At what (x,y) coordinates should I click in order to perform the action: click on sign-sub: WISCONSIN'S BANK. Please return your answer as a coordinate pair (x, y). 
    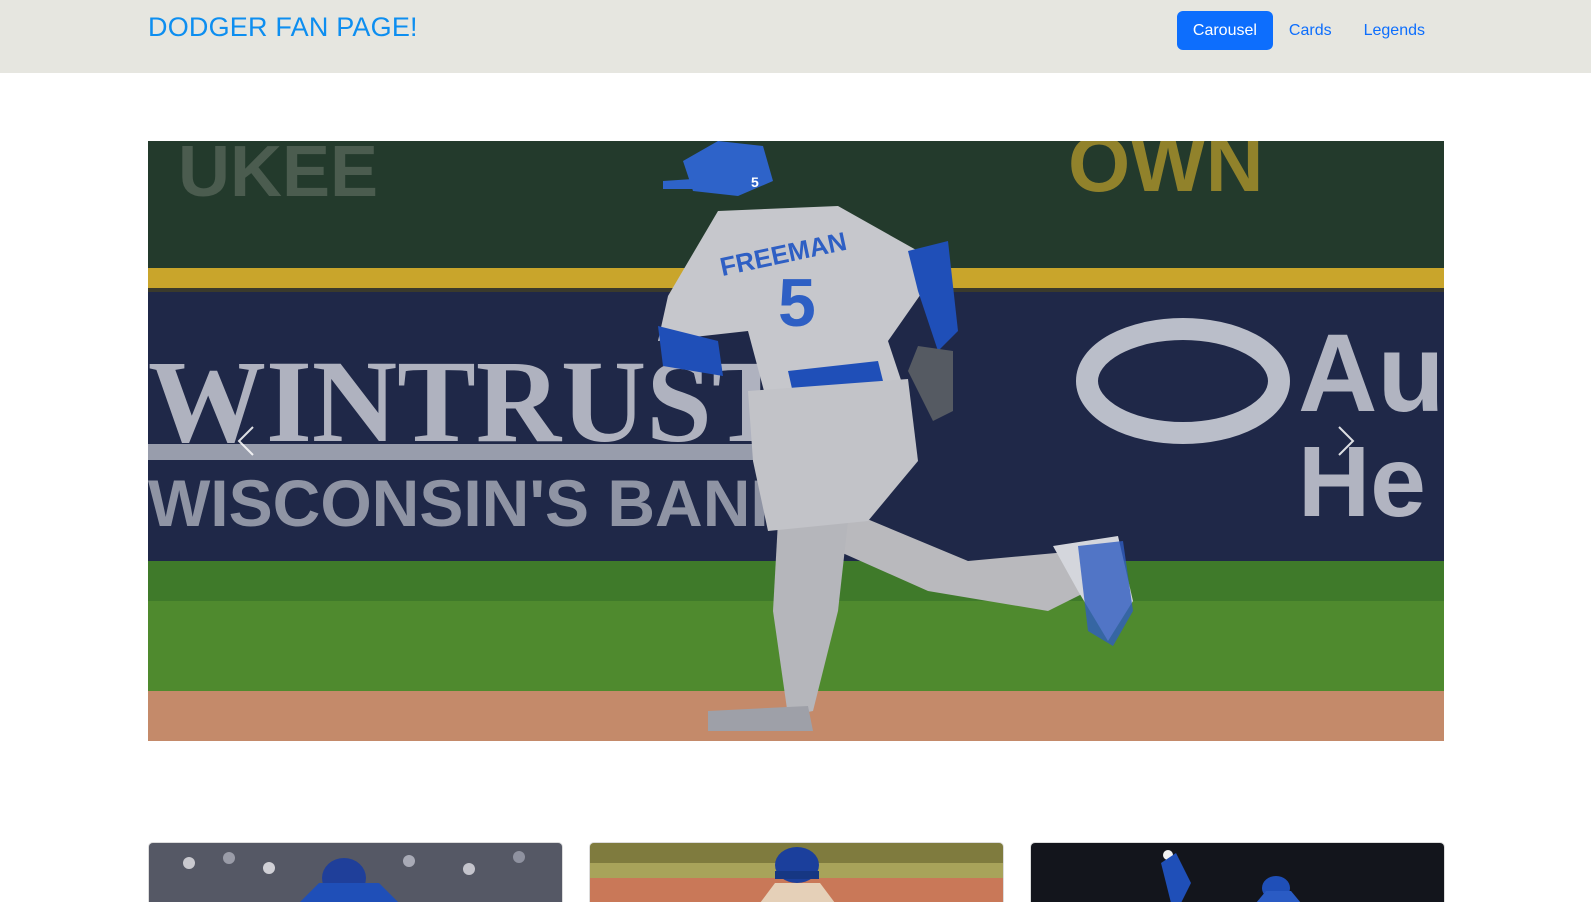
    Looking at the image, I should click on (473, 503).